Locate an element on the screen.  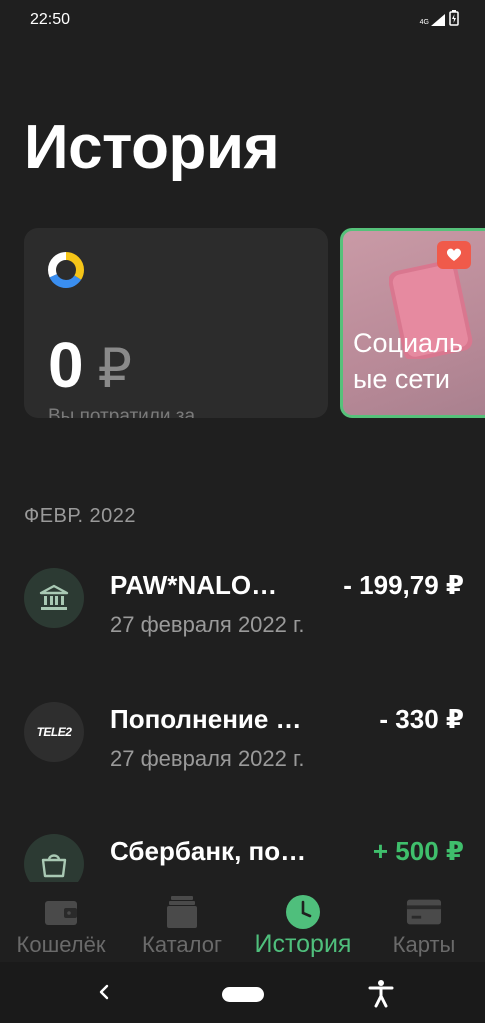
nav-wallet: Кошелёк is located at coordinates (61, 922).